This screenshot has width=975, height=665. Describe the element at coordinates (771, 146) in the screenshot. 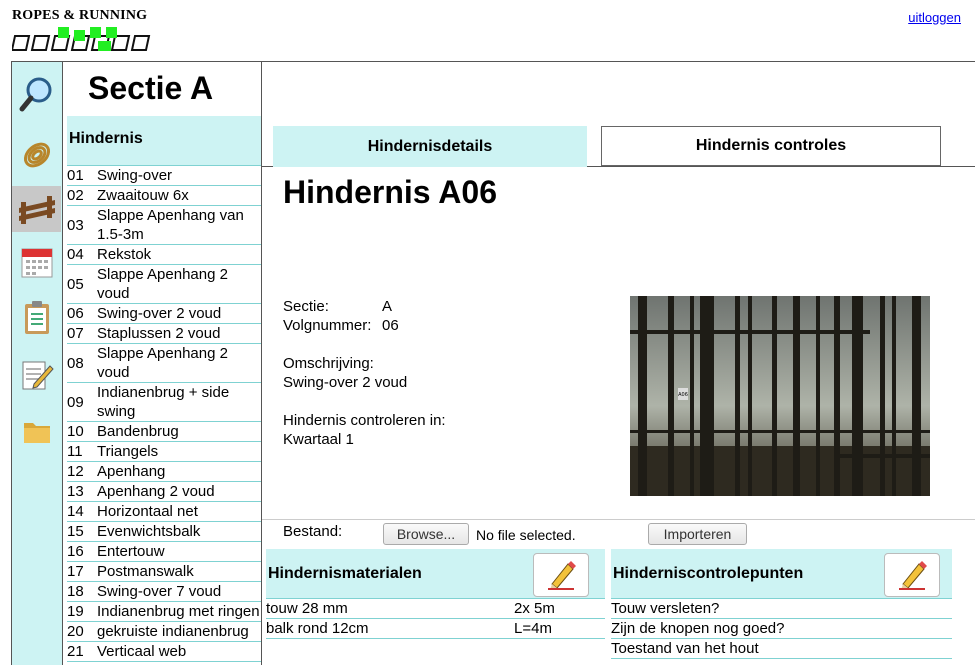

I see `tab-hindernis-controles: Hindernis controles` at that location.